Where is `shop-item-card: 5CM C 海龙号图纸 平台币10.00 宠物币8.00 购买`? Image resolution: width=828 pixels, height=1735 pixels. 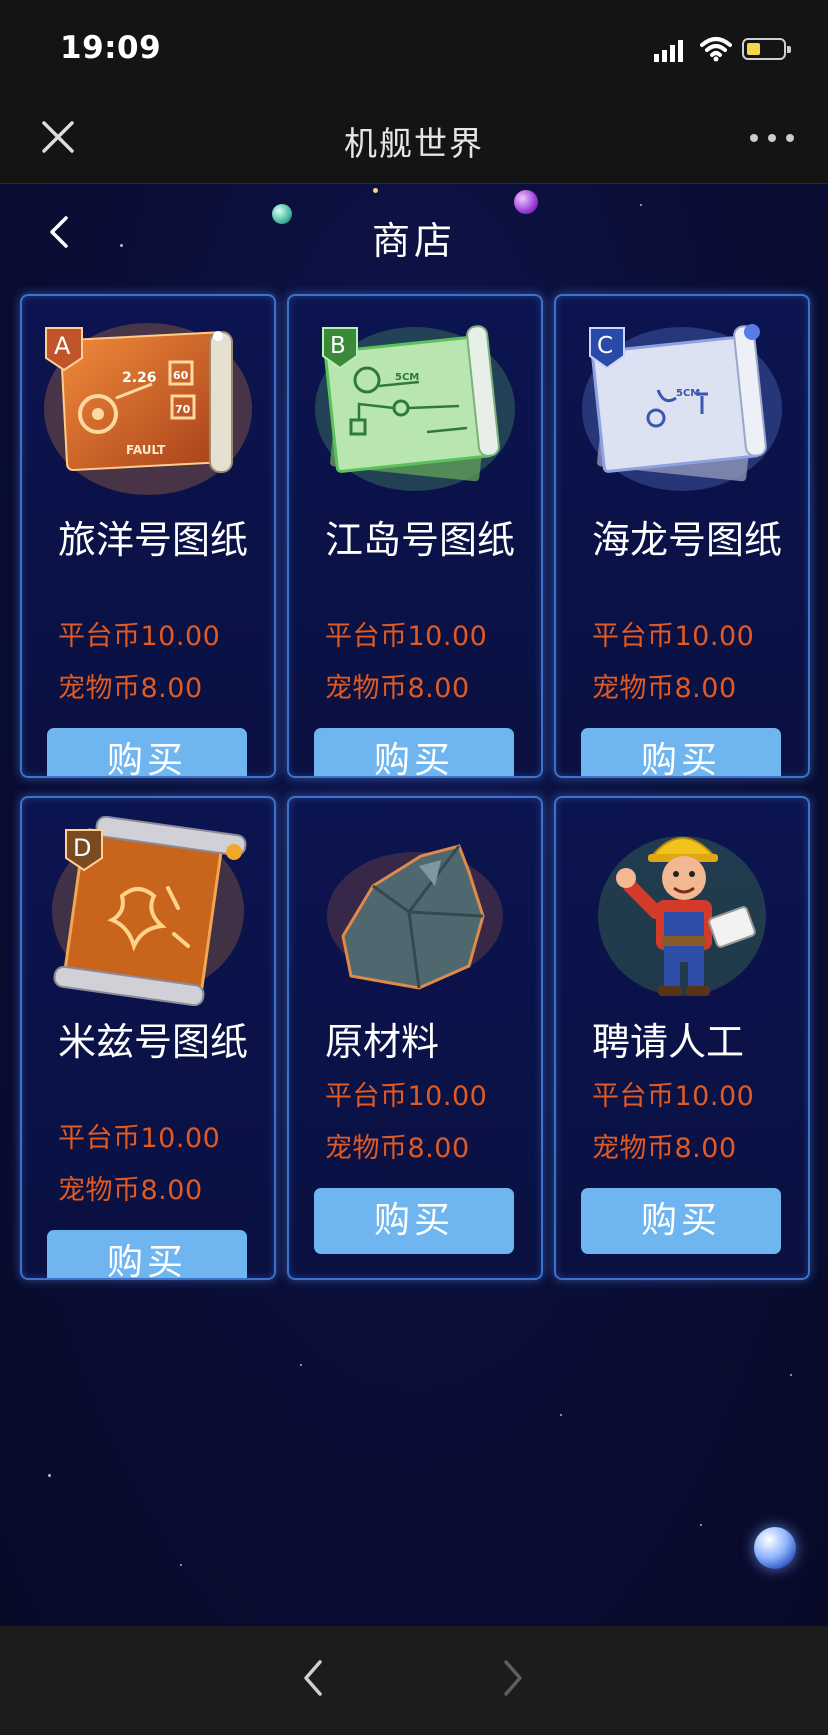
shop-item-card: 5CM C 海龙号图纸 平台币10.00 宠物币8.00 购买 is located at coordinates (682, 536).